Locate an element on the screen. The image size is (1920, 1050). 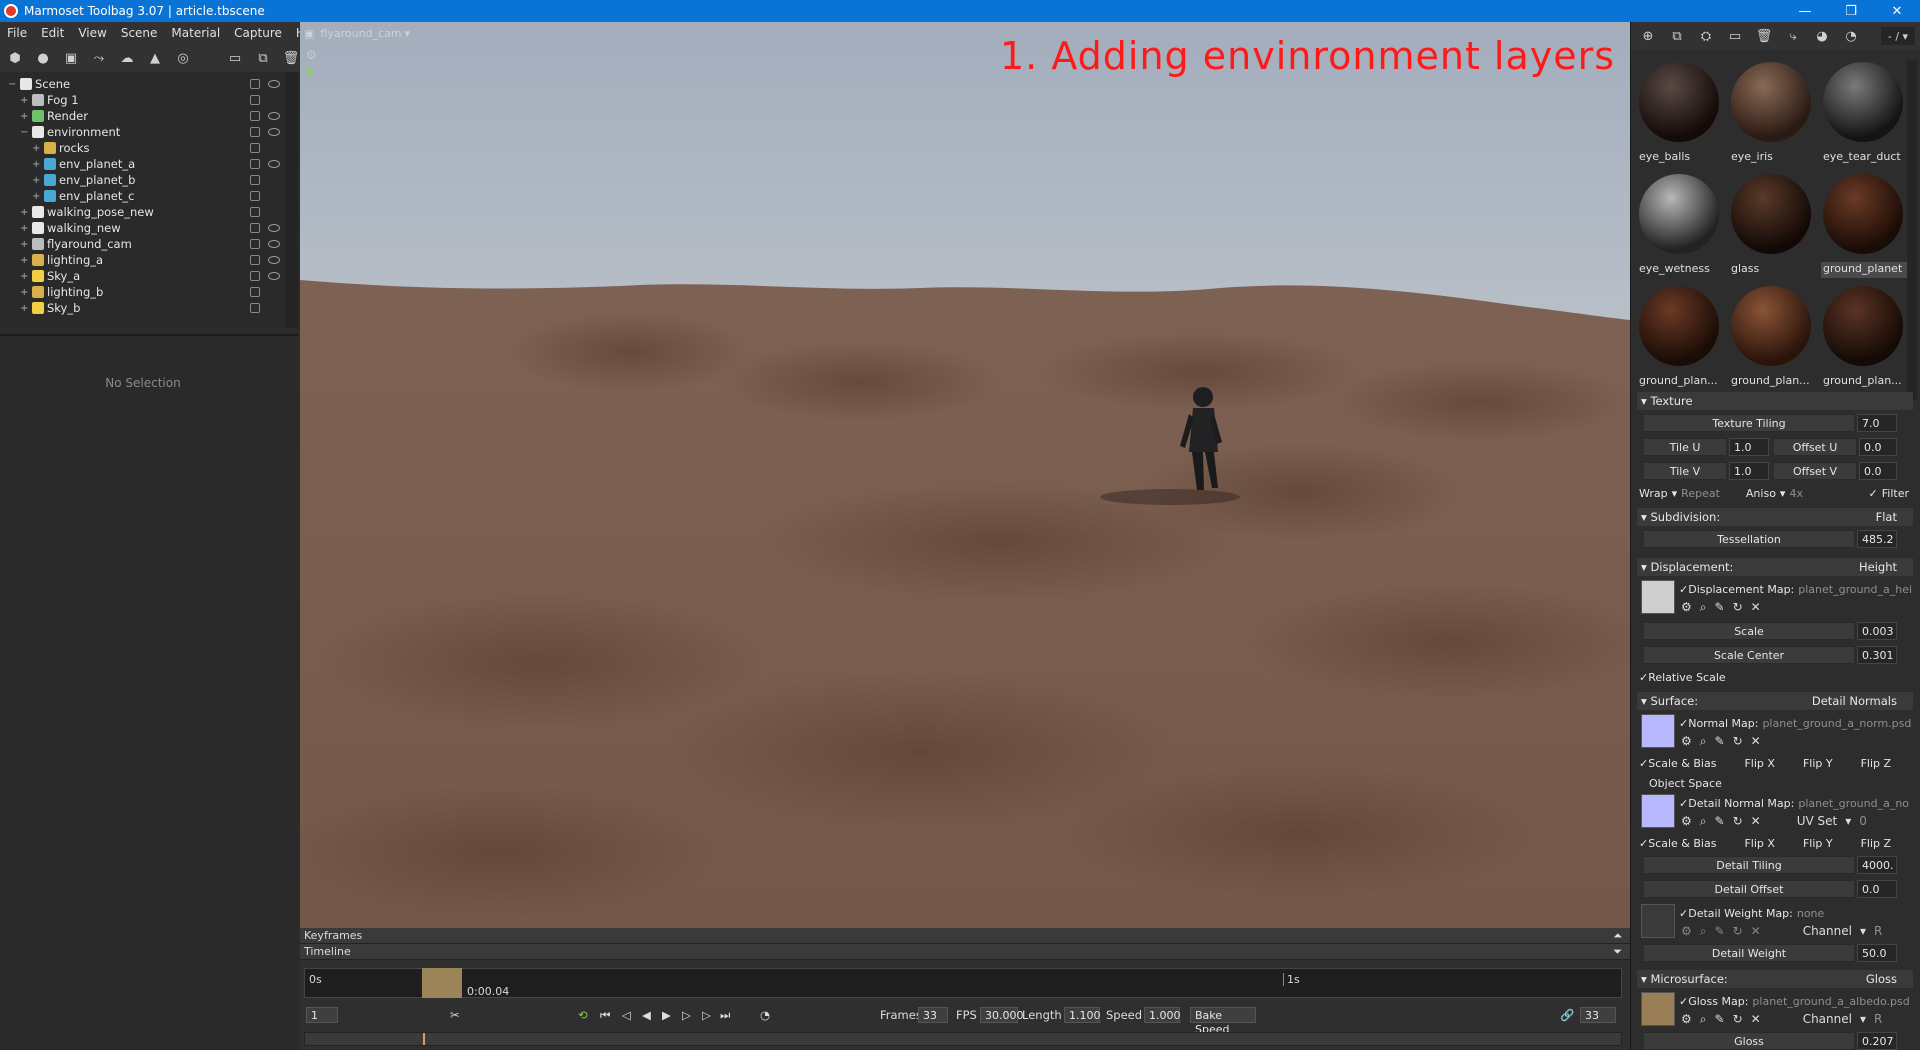
material-tile: eye_tear_duct is located at coordinates (1864, 114).